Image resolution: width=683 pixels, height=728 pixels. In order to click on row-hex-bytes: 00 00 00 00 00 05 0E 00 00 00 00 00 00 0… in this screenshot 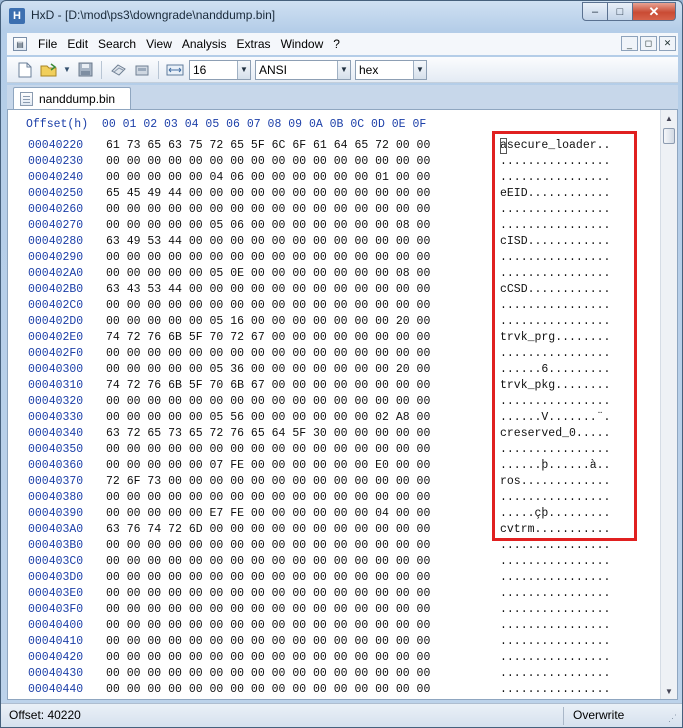, I will do `click(268, 274)`.